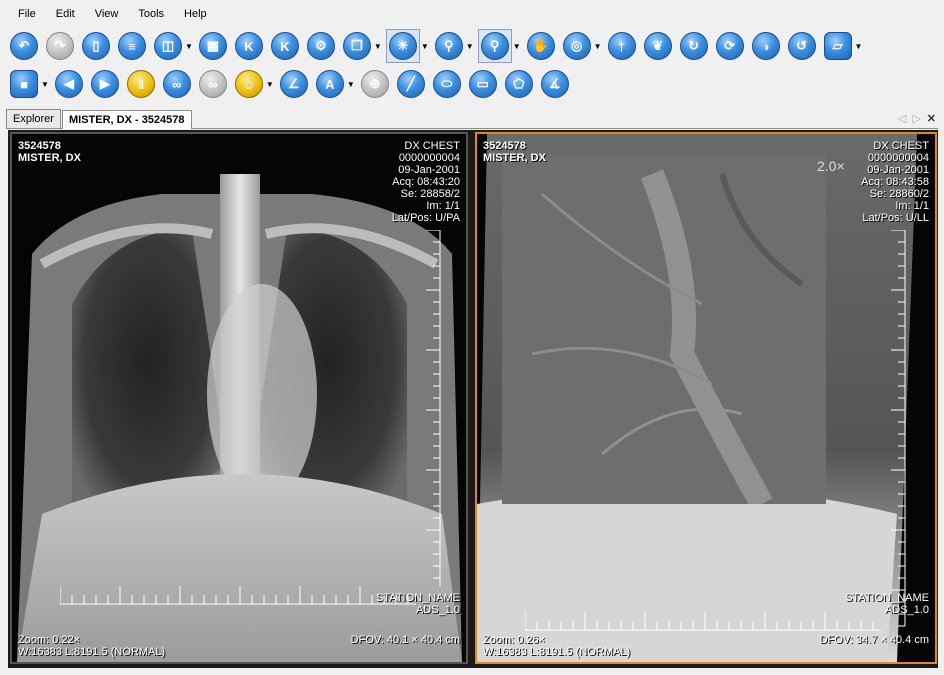  Describe the element at coordinates (27, 14) in the screenshot. I see `menu-file: File` at that location.